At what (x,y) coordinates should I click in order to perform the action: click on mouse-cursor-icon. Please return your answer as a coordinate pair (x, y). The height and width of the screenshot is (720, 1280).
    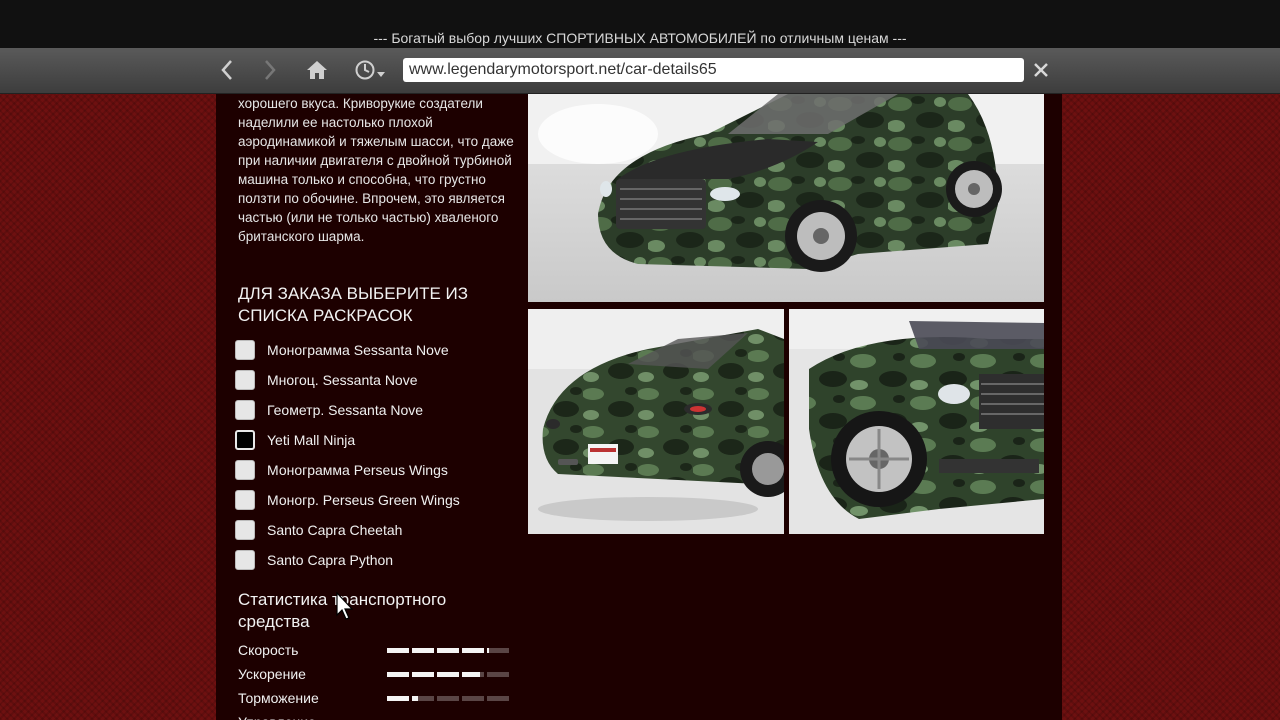
    Looking at the image, I should click on (345, 608).